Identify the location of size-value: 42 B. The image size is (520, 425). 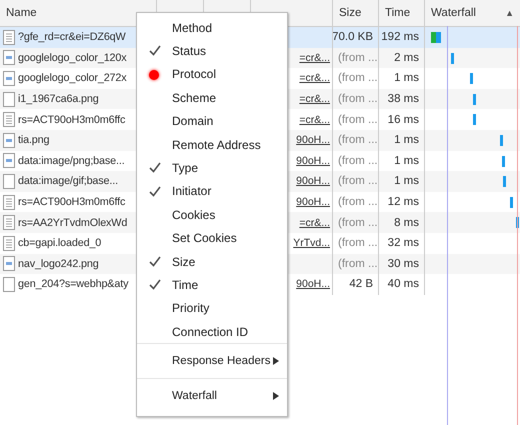
(361, 284).